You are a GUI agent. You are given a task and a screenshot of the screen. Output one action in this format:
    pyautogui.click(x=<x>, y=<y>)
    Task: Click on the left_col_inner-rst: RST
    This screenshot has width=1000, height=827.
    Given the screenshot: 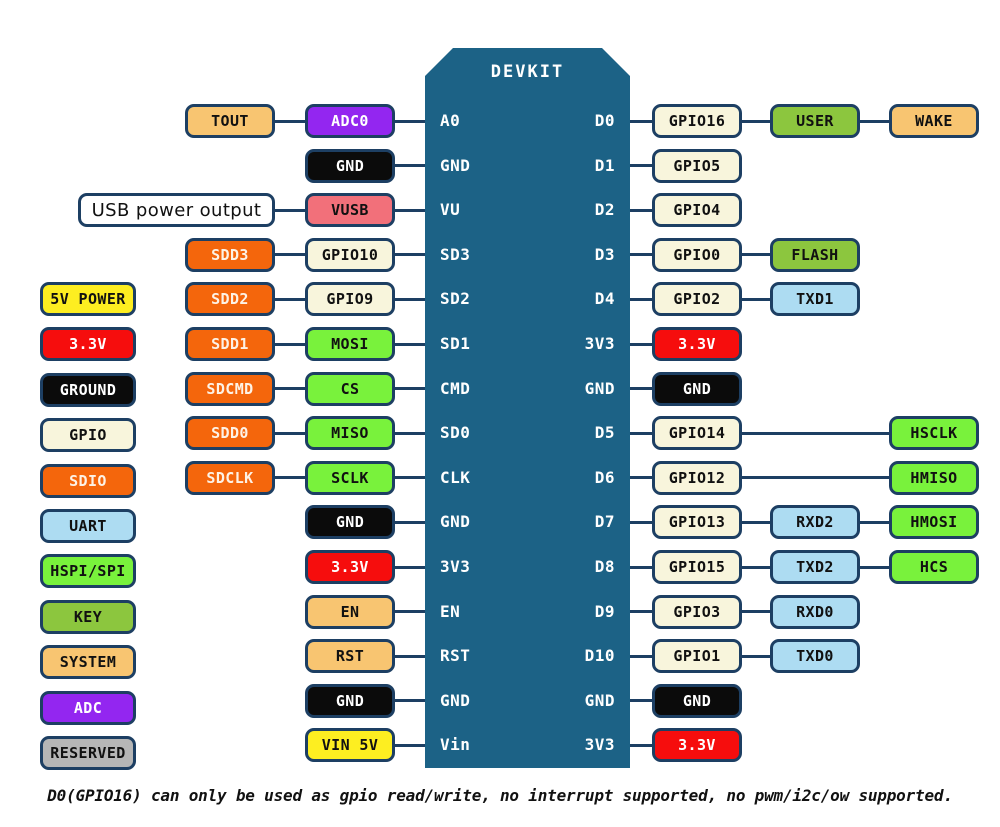 What is the action you would take?
    pyautogui.click(x=350, y=656)
    